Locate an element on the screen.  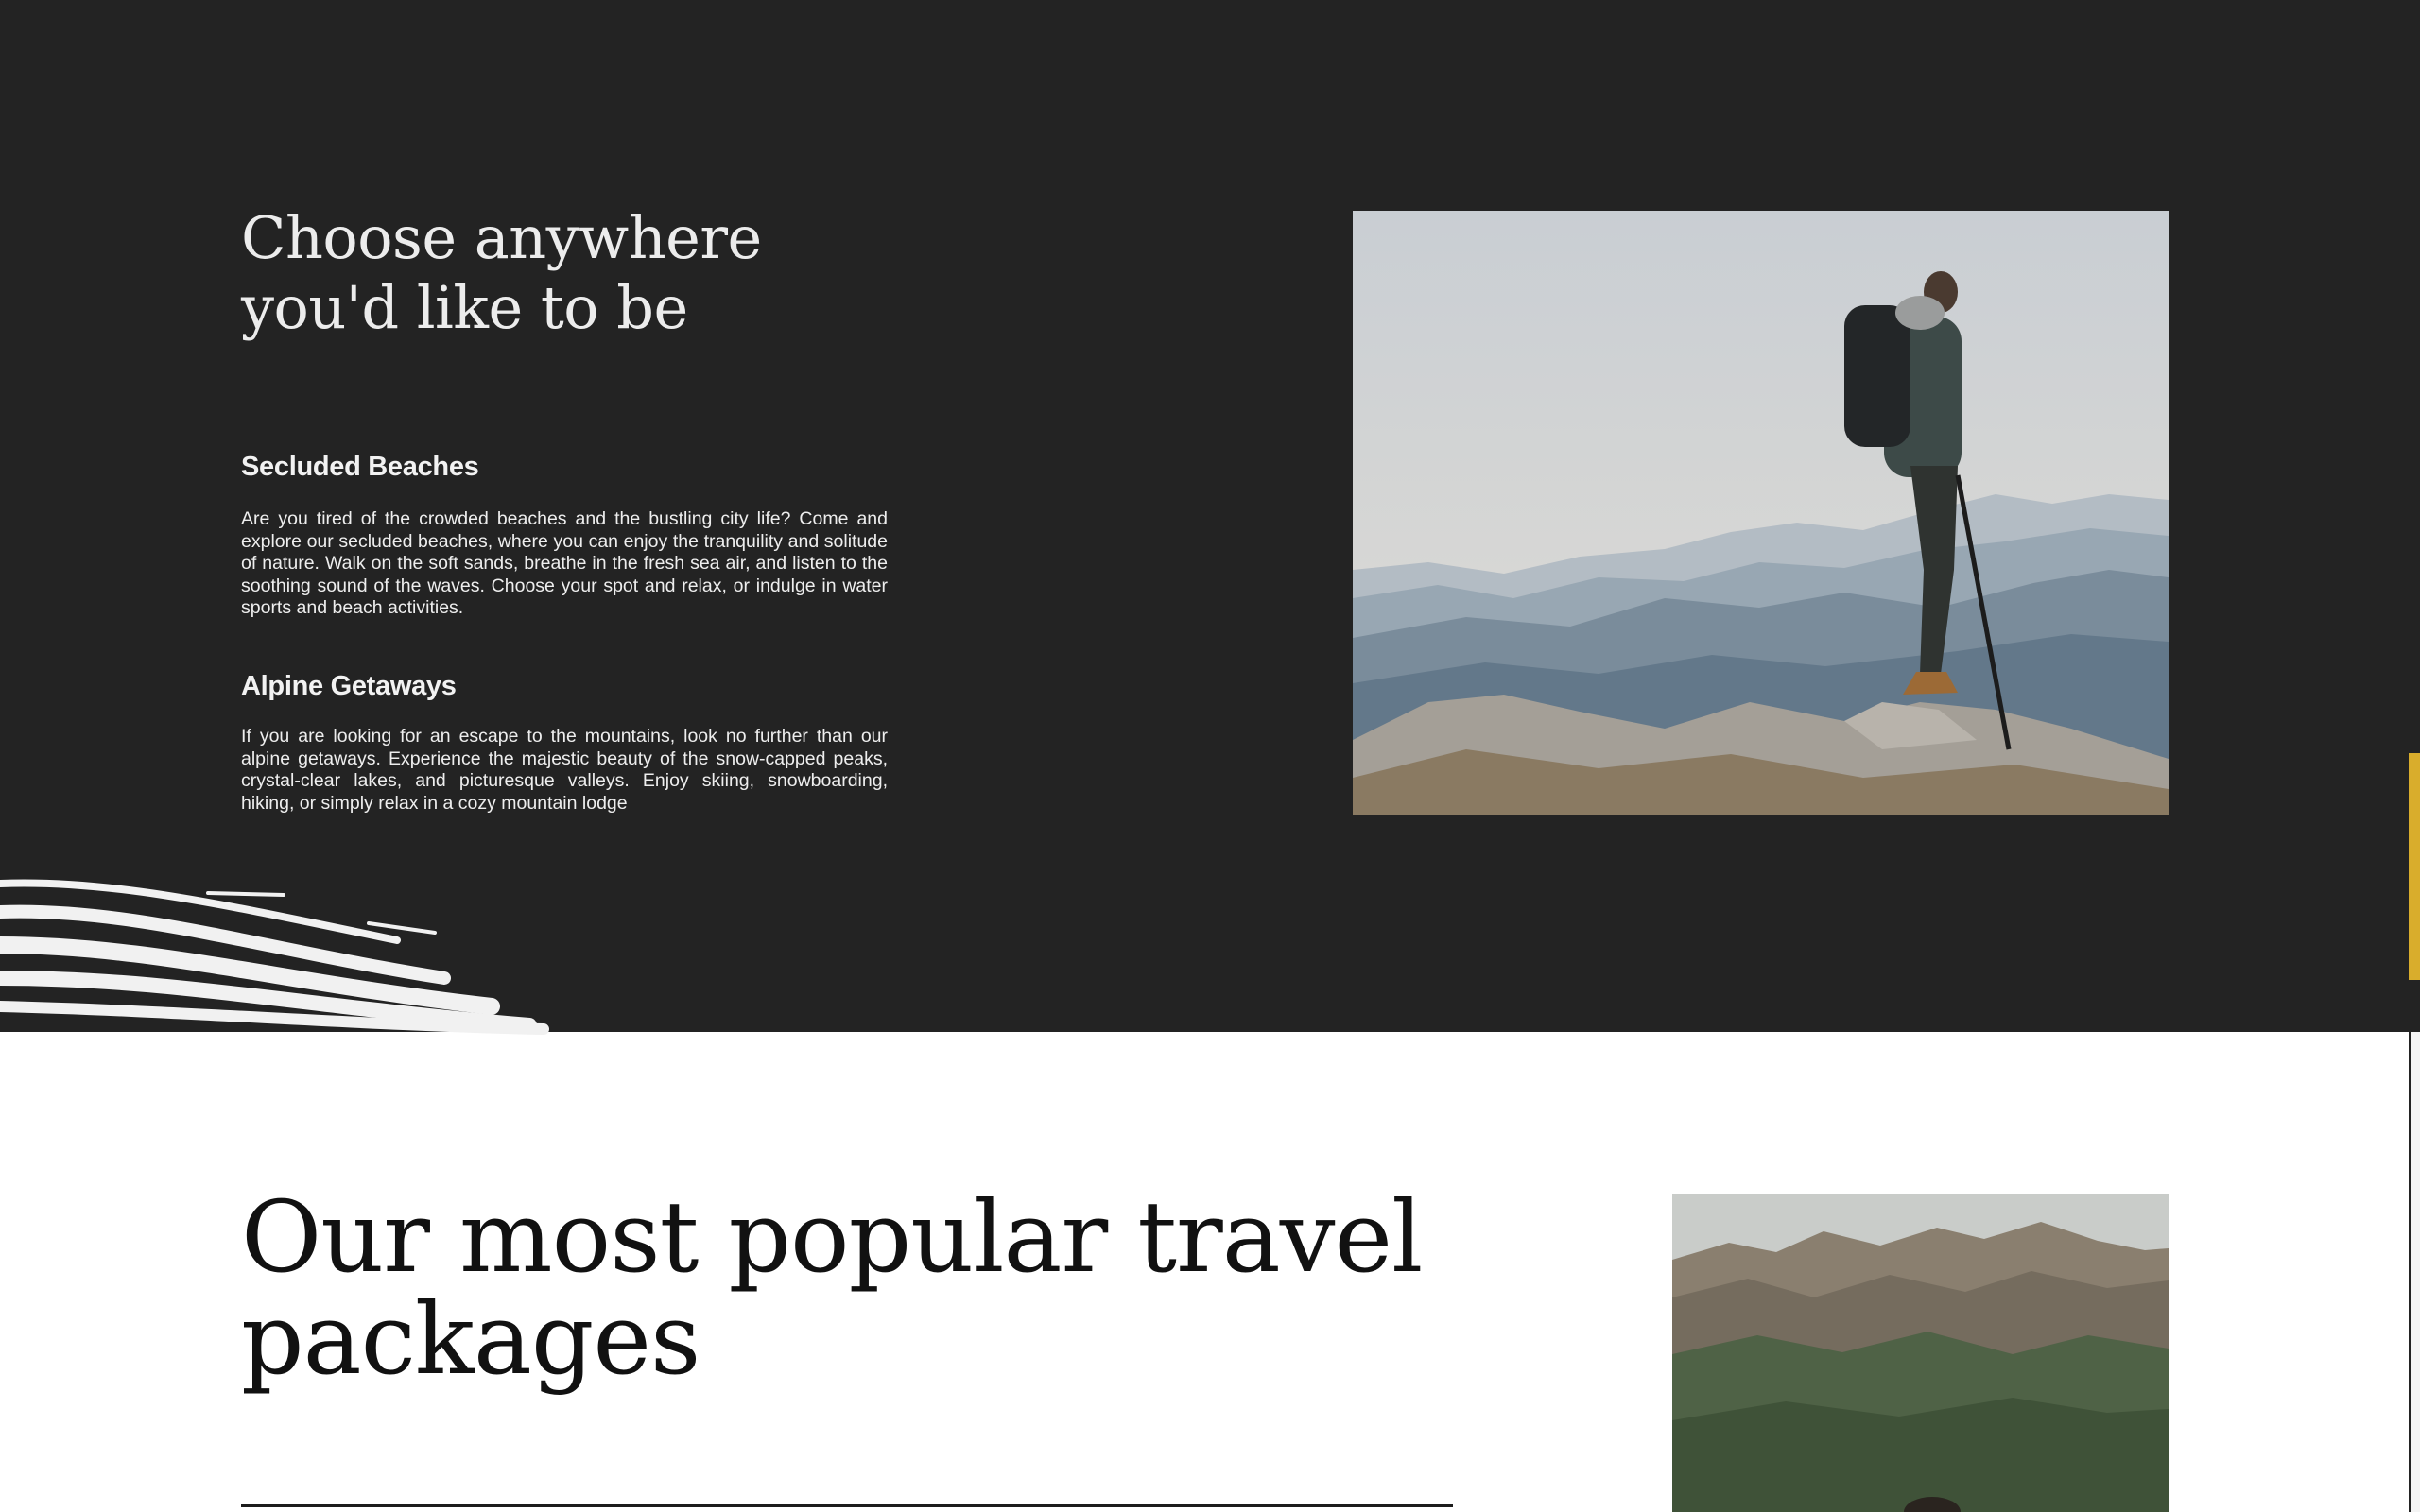
intro-title: Choose anywhere you'd like to be is located at coordinates (501, 272).